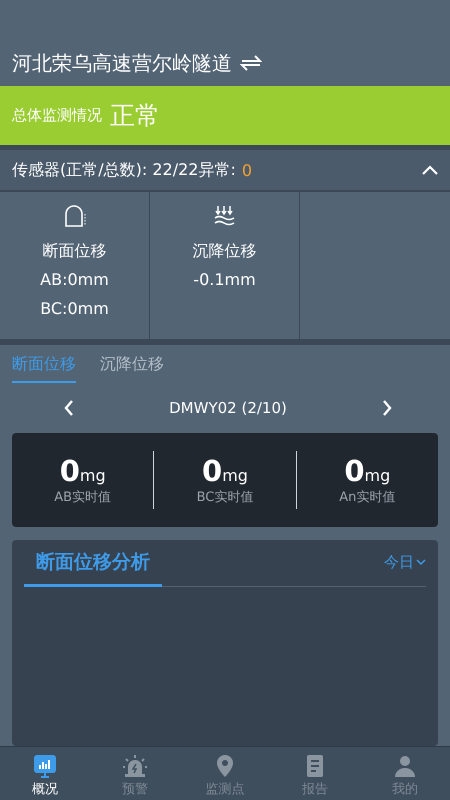 This screenshot has width=450, height=800. I want to click on device-name: DMWY02 (2/10), so click(228, 407).